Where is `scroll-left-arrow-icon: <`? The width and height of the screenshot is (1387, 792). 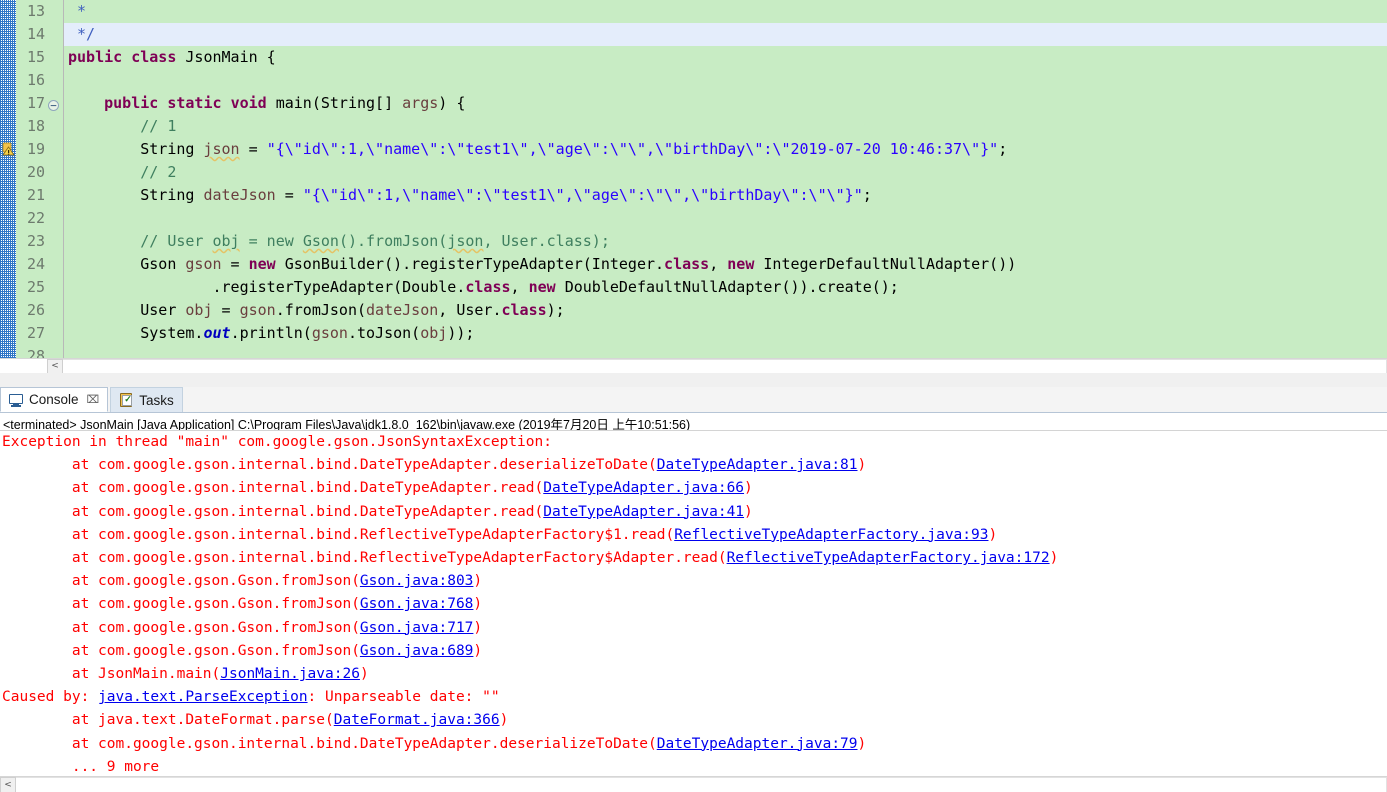
scroll-left-arrow-icon: < is located at coordinates (55, 365).